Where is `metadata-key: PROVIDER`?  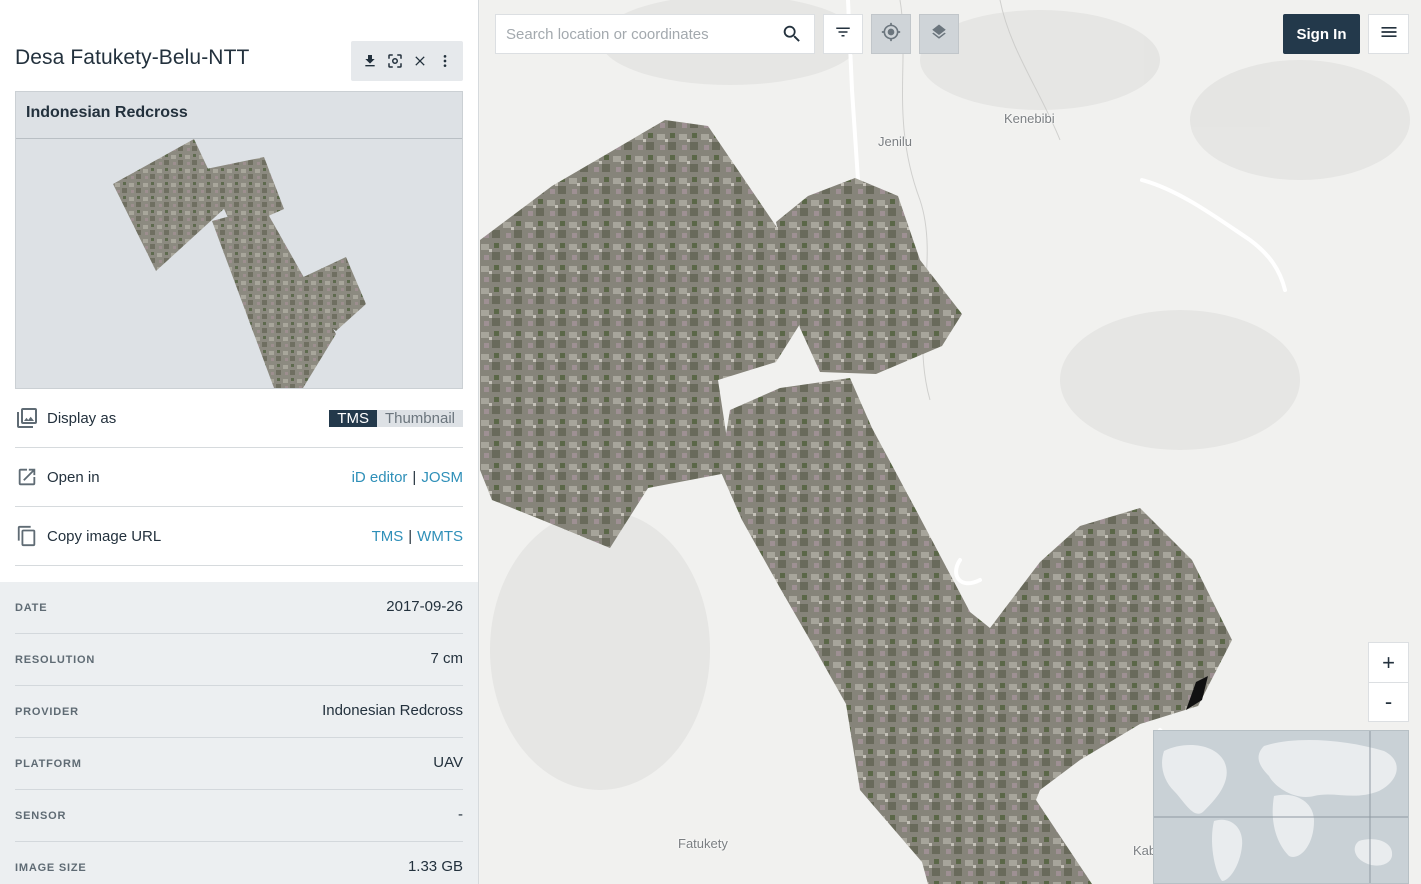
metadata-key: PROVIDER is located at coordinates (47, 712).